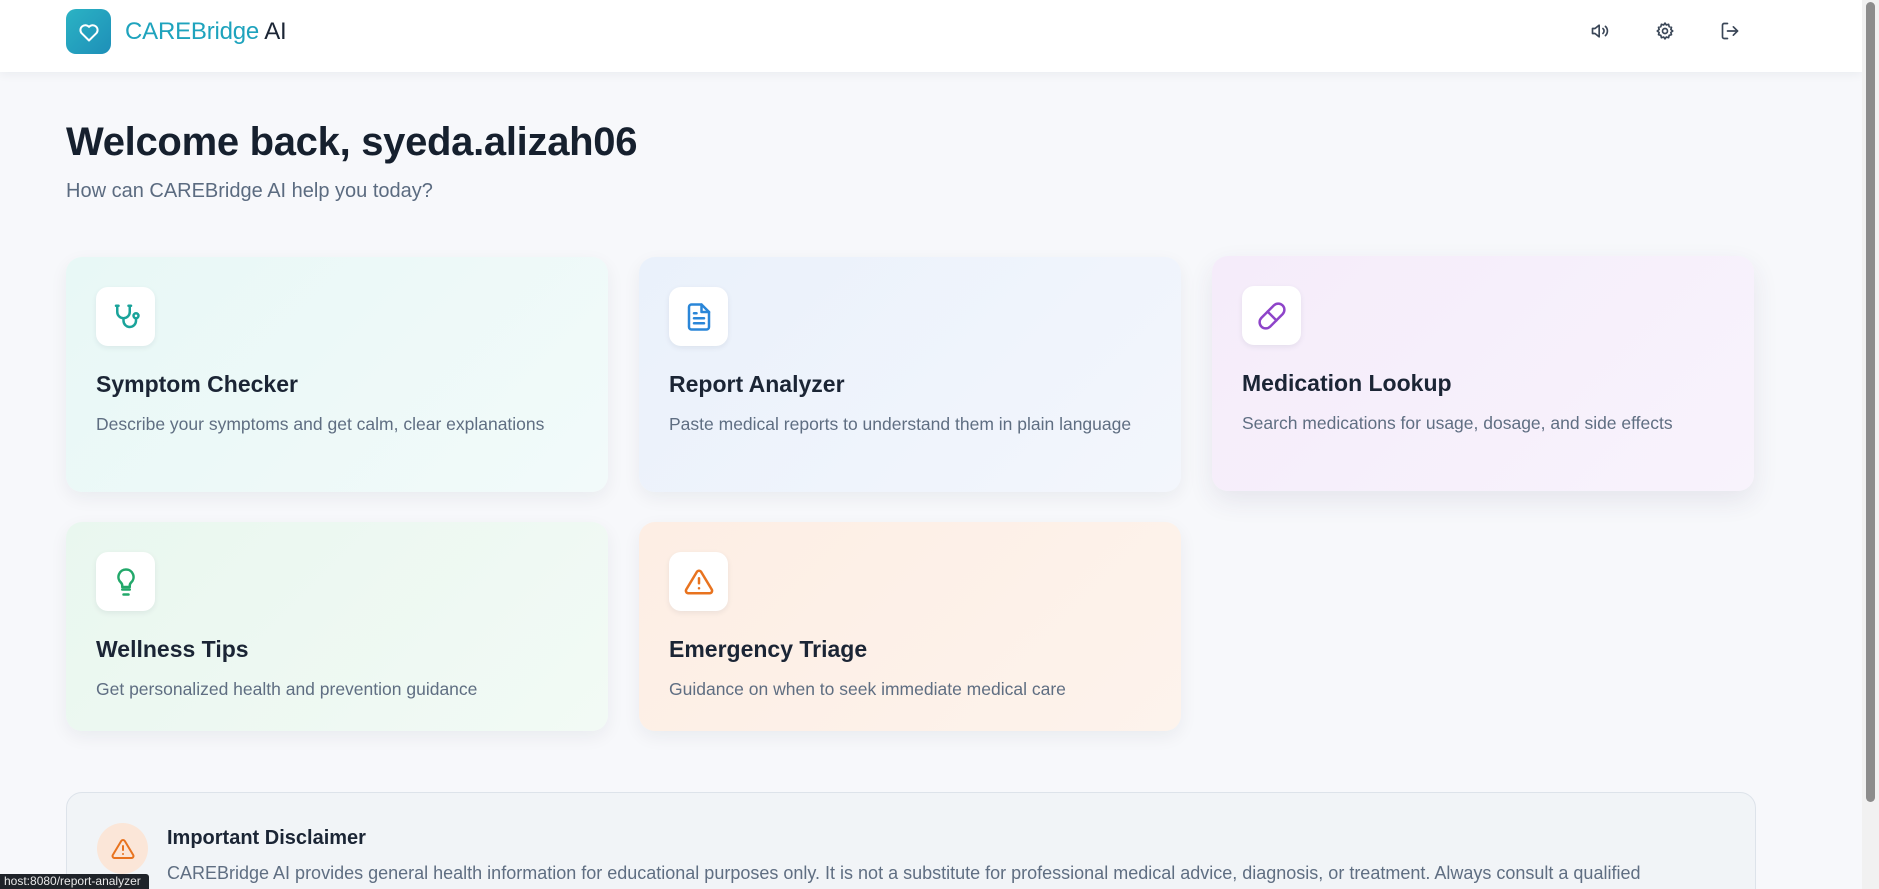  I want to click on top-header: CAREBridge AI, so click(931, 36).